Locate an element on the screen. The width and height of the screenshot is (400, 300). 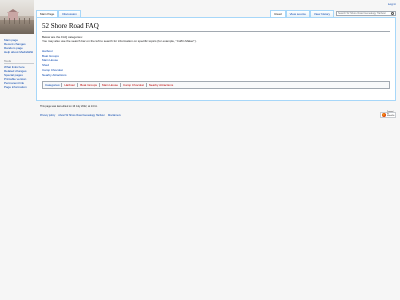
category-link-main-house: Main House is located at coordinates (109, 85).